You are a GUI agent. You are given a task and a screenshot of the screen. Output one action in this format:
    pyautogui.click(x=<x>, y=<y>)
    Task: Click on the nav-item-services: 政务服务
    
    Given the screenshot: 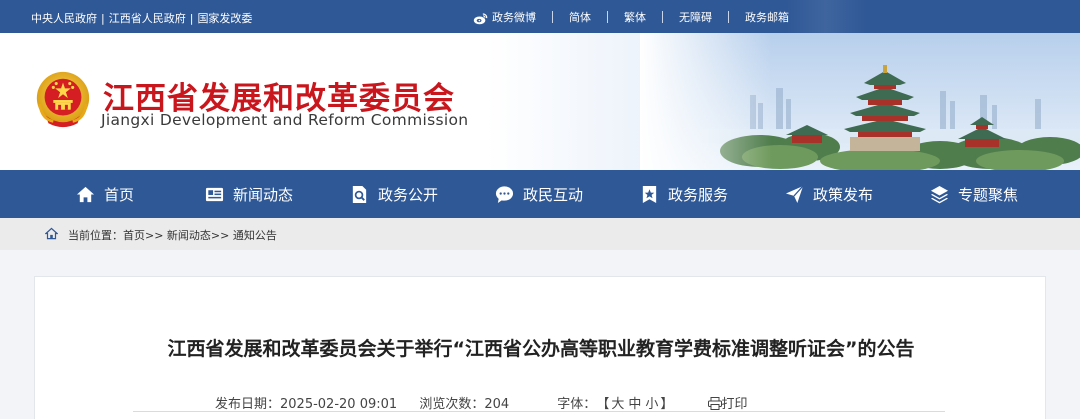 What is the action you would take?
    pyautogui.click(x=684, y=194)
    